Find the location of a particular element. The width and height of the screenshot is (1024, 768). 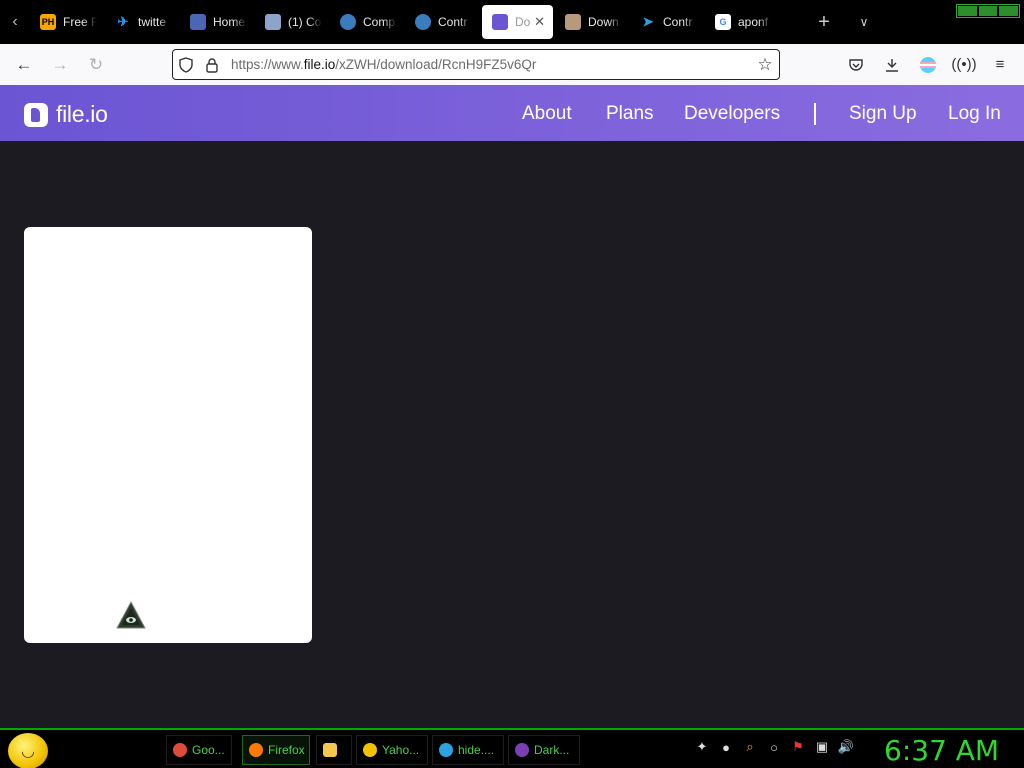

browser-tab: Gaponf is located at coordinates (742, 22).